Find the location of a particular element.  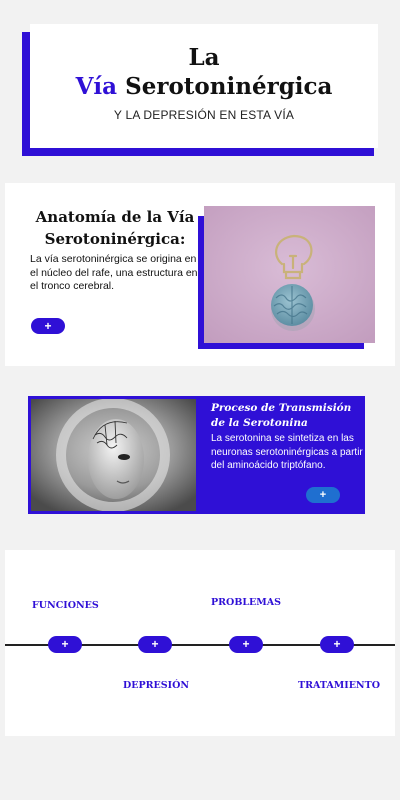

timeline-label-tratamiento: TRATAMIENTO is located at coordinates (339, 685).